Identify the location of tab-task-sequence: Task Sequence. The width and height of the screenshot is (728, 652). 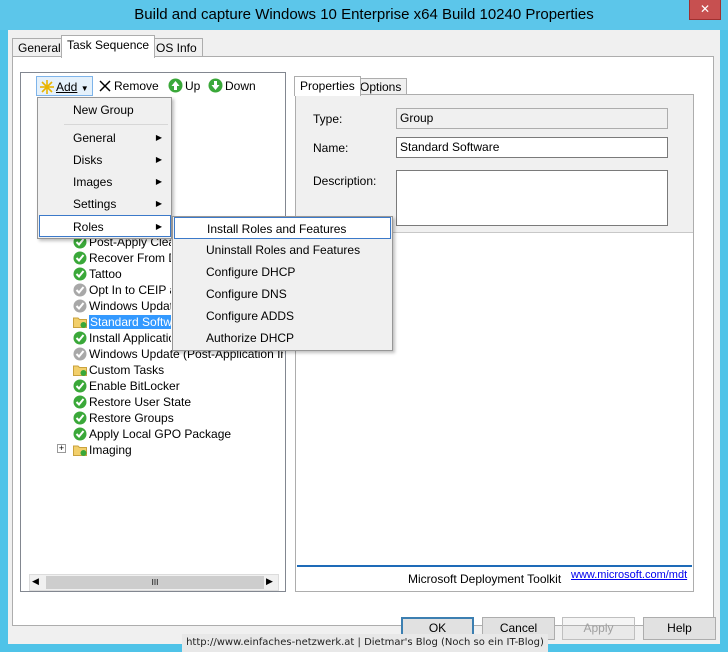
(108, 46).